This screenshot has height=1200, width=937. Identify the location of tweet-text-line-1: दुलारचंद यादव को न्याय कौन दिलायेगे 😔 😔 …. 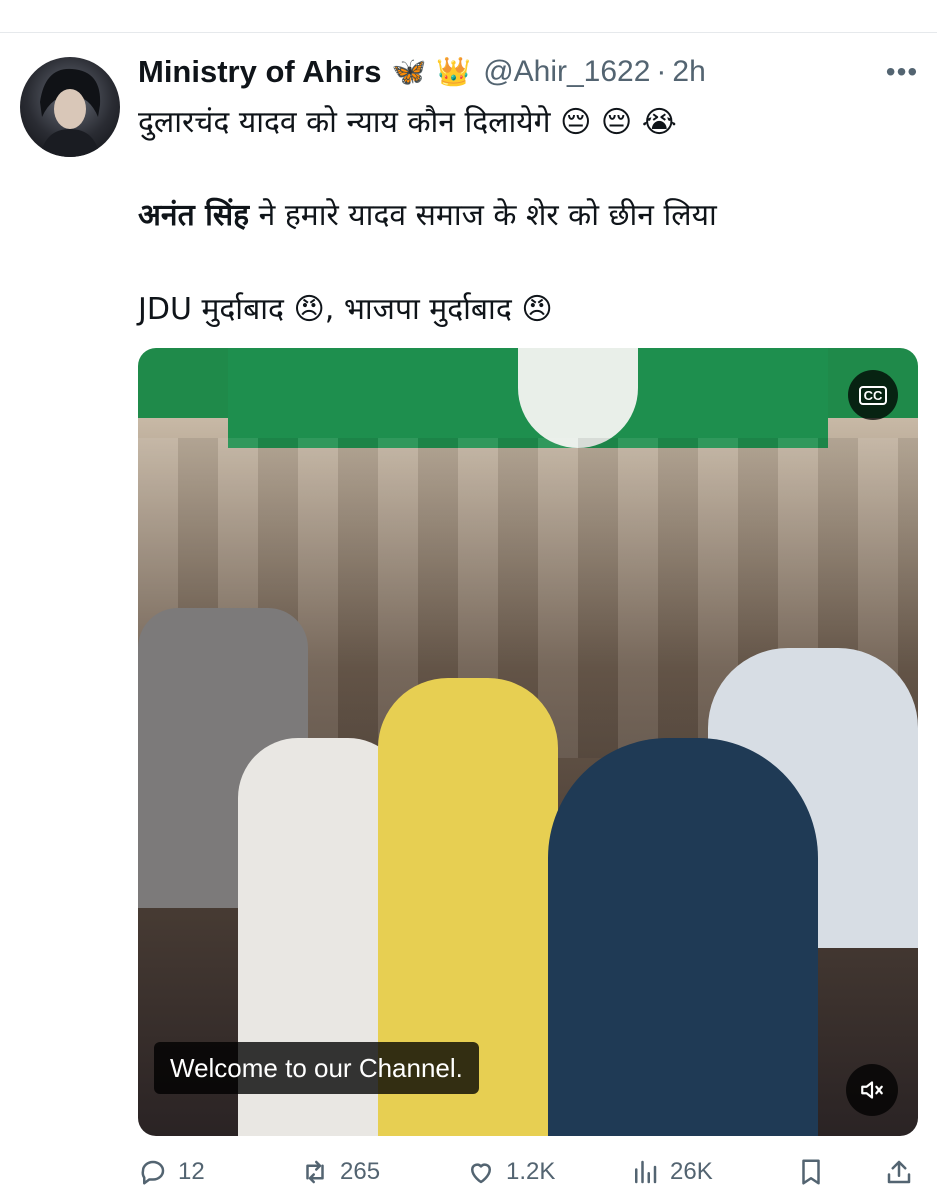
(407, 120).